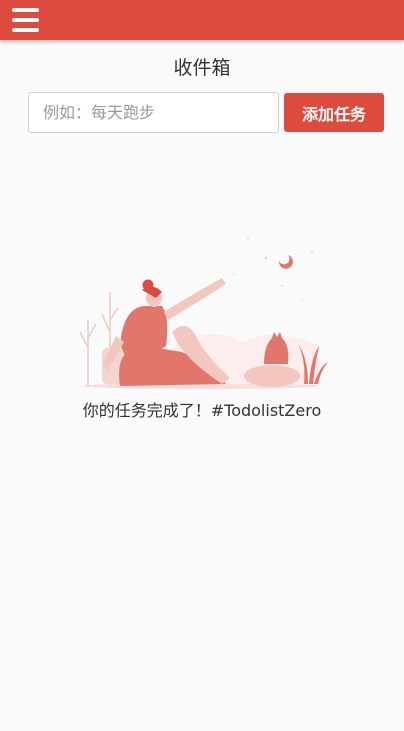  Describe the element at coordinates (25, 10) in the screenshot. I see `menu-bar-top` at that location.